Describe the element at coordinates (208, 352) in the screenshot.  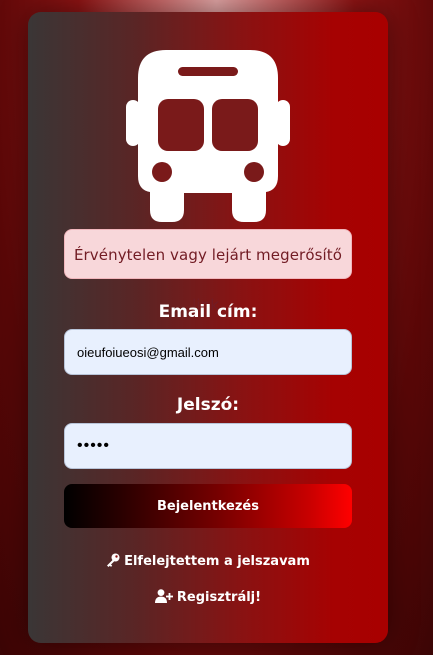
I see `email-field` at that location.